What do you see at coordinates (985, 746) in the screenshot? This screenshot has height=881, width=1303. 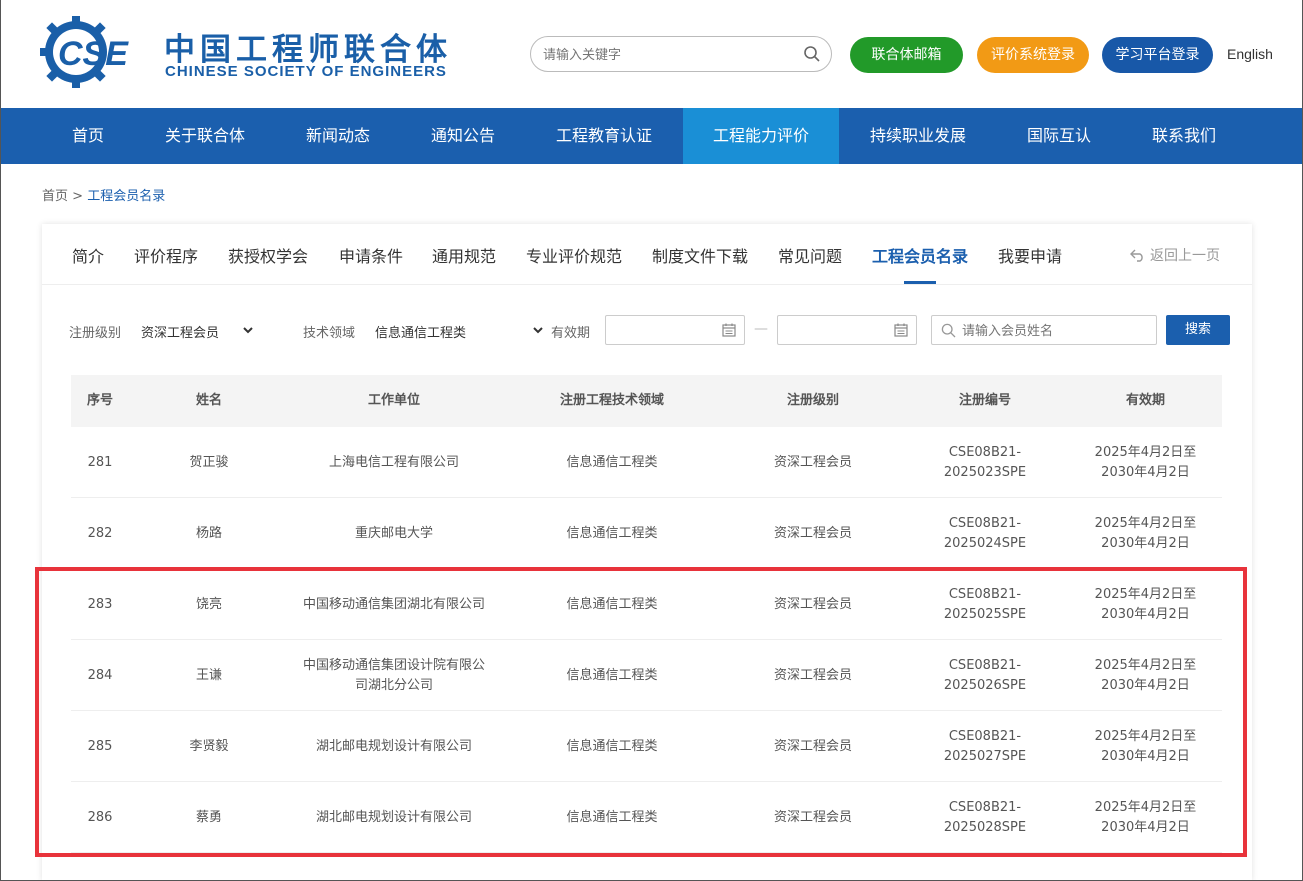 I see `cell-code: CSE08B21- 2025027SPE` at bounding box center [985, 746].